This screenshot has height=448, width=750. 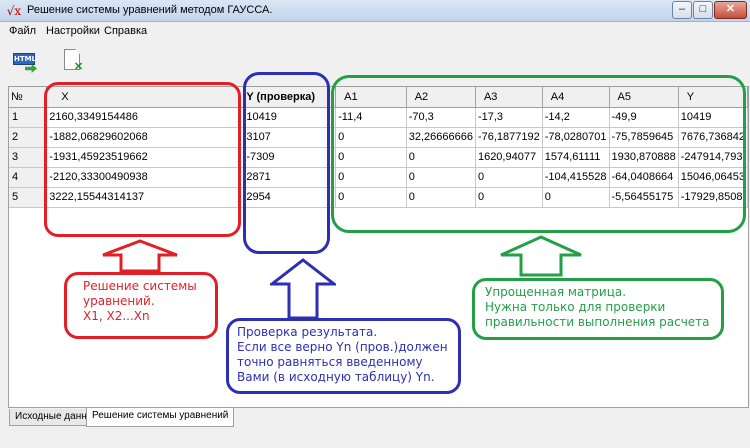 What do you see at coordinates (140, 256) in the screenshot?
I see `red-up-arrow-icon` at bounding box center [140, 256].